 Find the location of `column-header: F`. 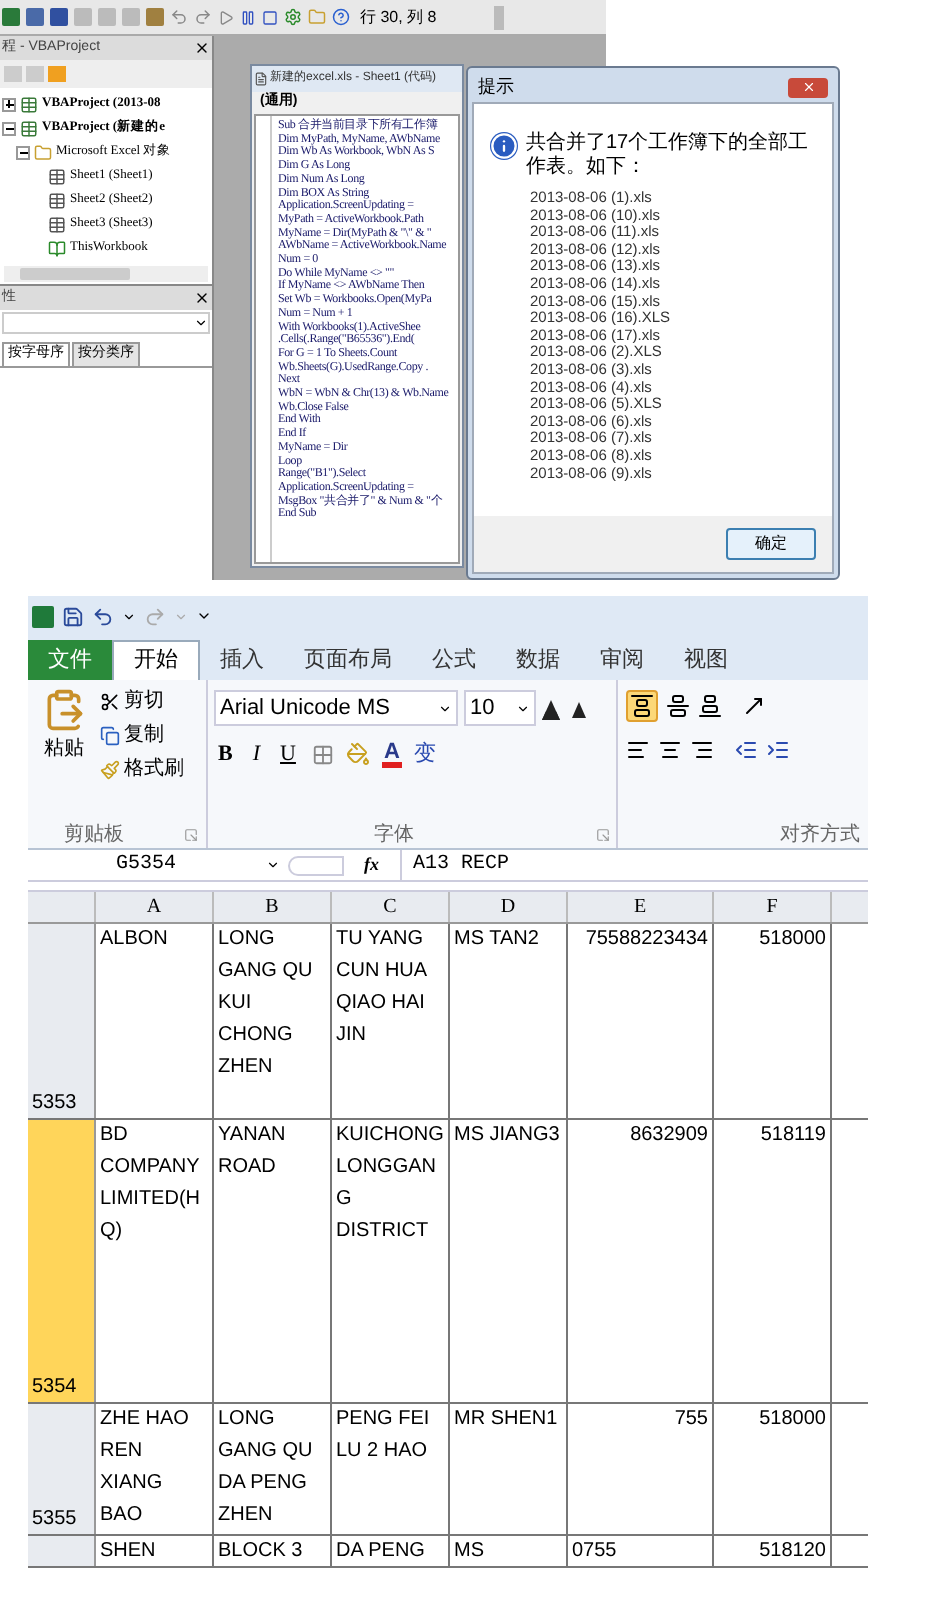

column-header: F is located at coordinates (773, 907).